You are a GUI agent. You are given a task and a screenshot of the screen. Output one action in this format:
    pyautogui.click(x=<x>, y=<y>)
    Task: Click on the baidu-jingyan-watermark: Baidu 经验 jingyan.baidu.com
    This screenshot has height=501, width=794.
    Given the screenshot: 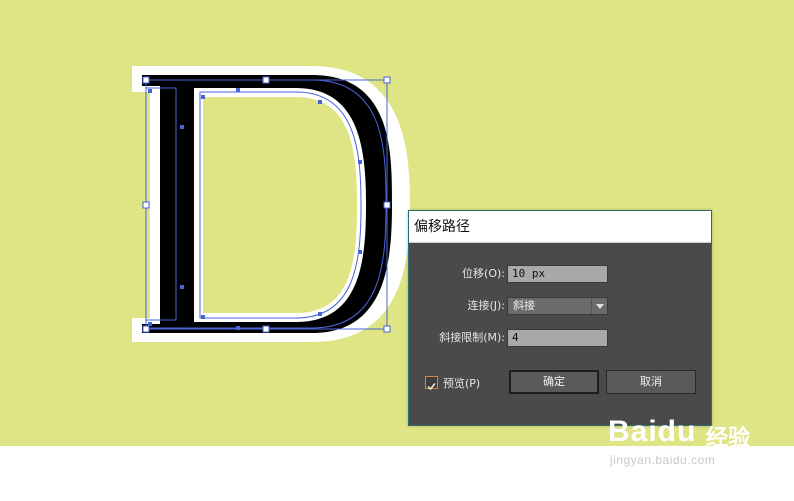 What is the action you would take?
    pyautogui.click(x=688, y=441)
    